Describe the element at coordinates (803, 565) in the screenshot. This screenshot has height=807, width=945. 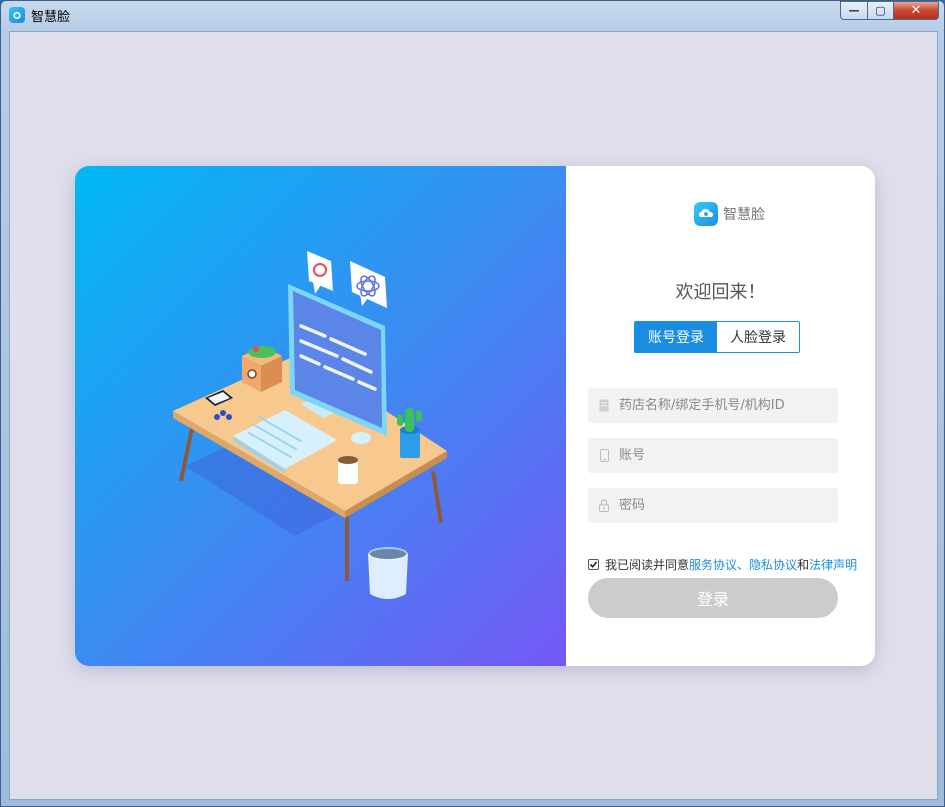
I see `agreement-and: 和` at that location.